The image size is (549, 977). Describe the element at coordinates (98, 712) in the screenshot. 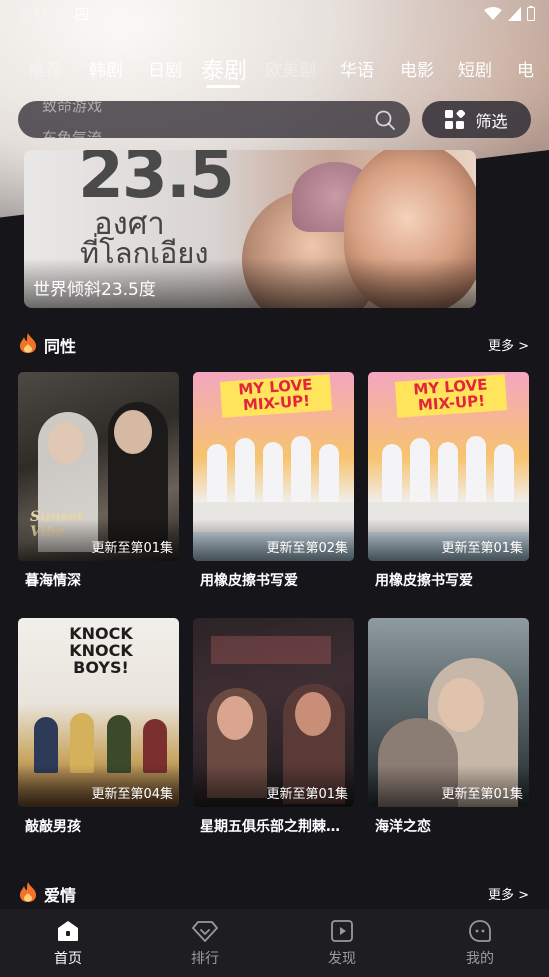

I see `poster-image: KNOCK KNOCK BOYS! 更新至第04集` at that location.